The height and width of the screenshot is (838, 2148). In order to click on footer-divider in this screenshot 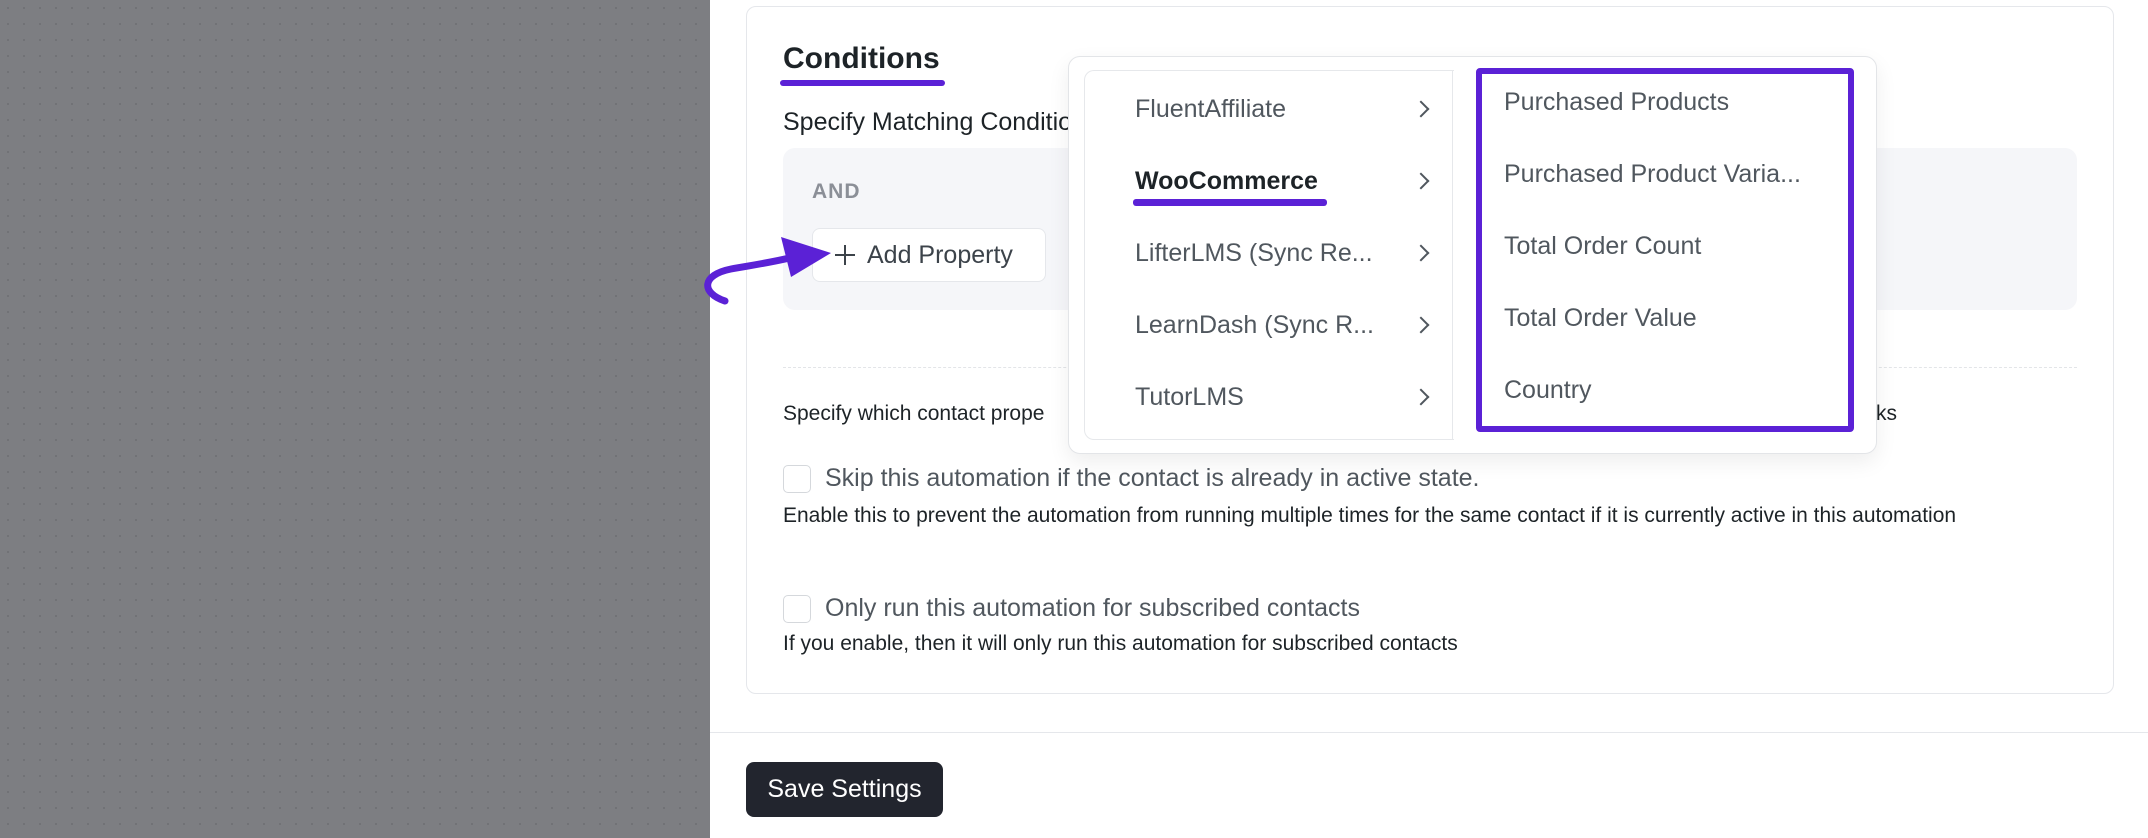, I will do `click(1429, 732)`.